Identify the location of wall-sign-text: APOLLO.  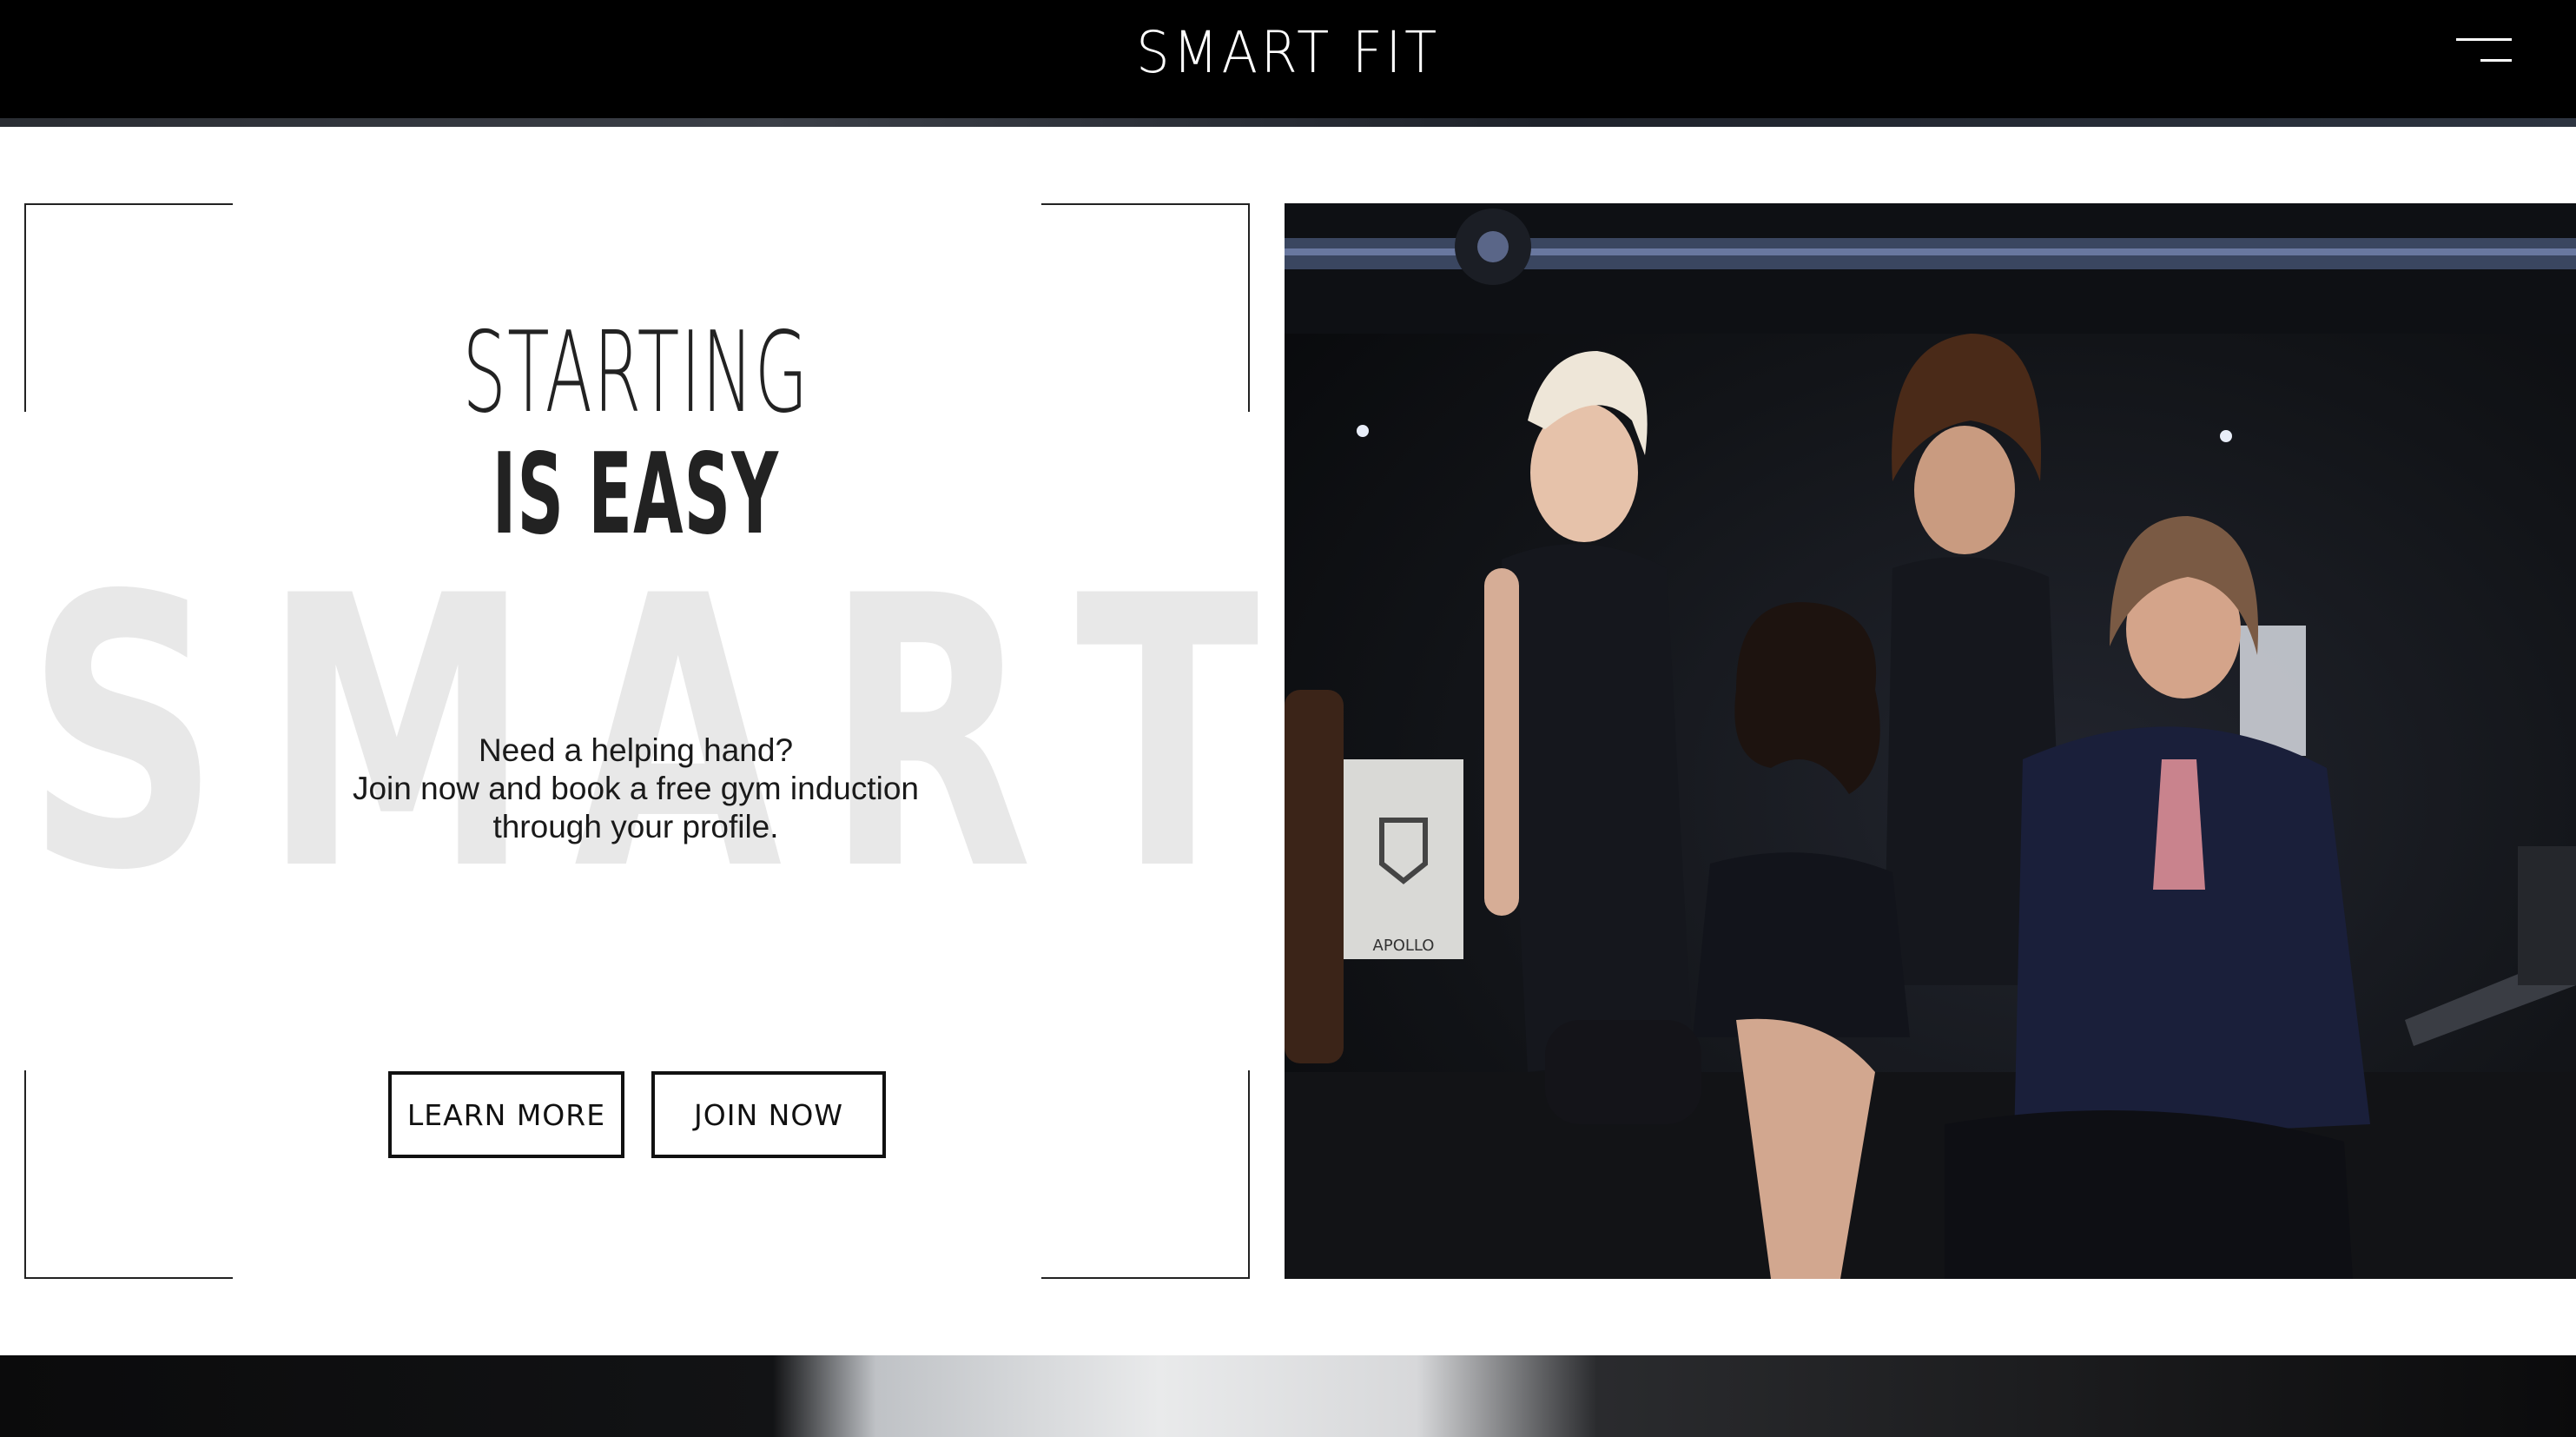
(1404, 946).